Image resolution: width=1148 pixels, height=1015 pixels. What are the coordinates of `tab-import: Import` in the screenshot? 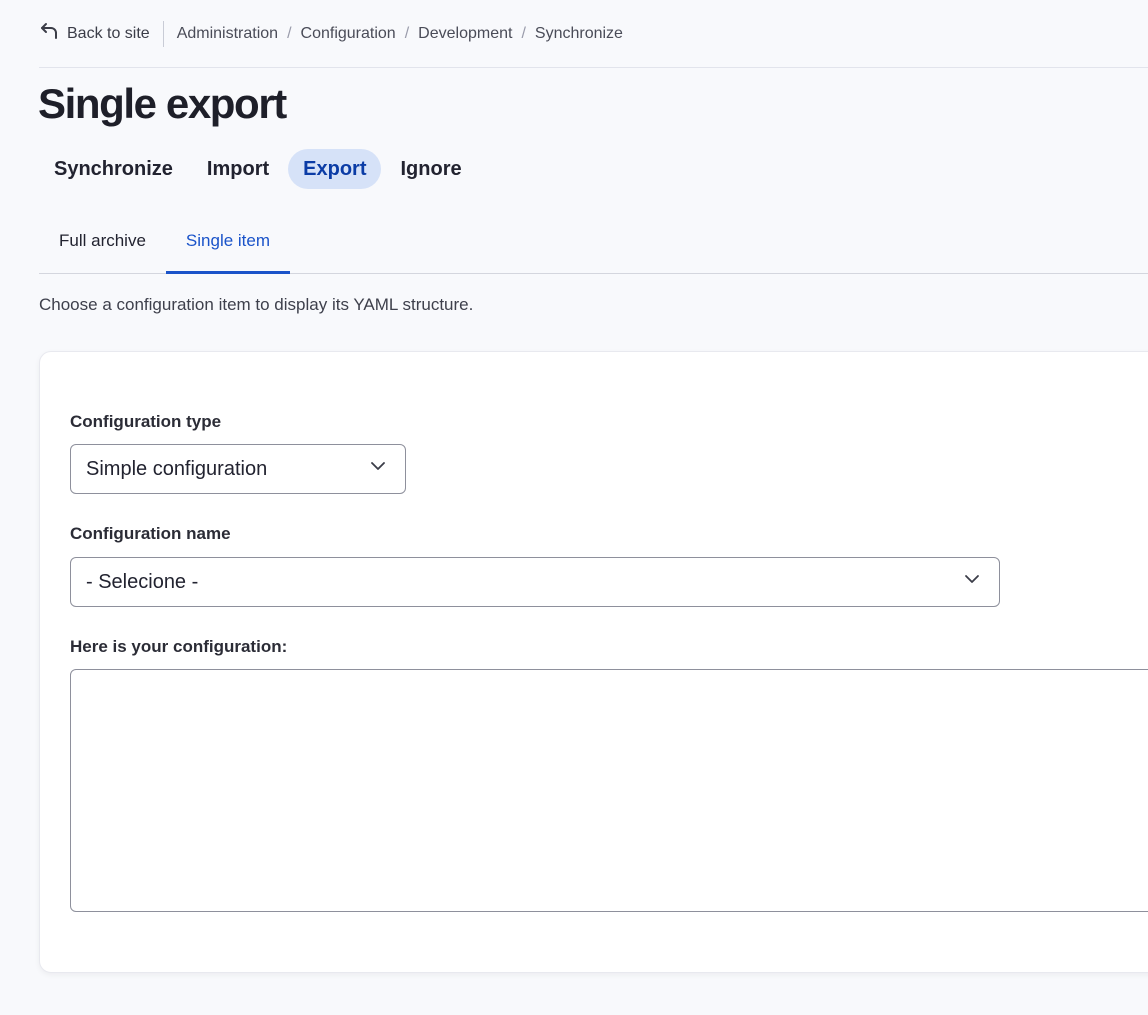 It's located at (238, 169).